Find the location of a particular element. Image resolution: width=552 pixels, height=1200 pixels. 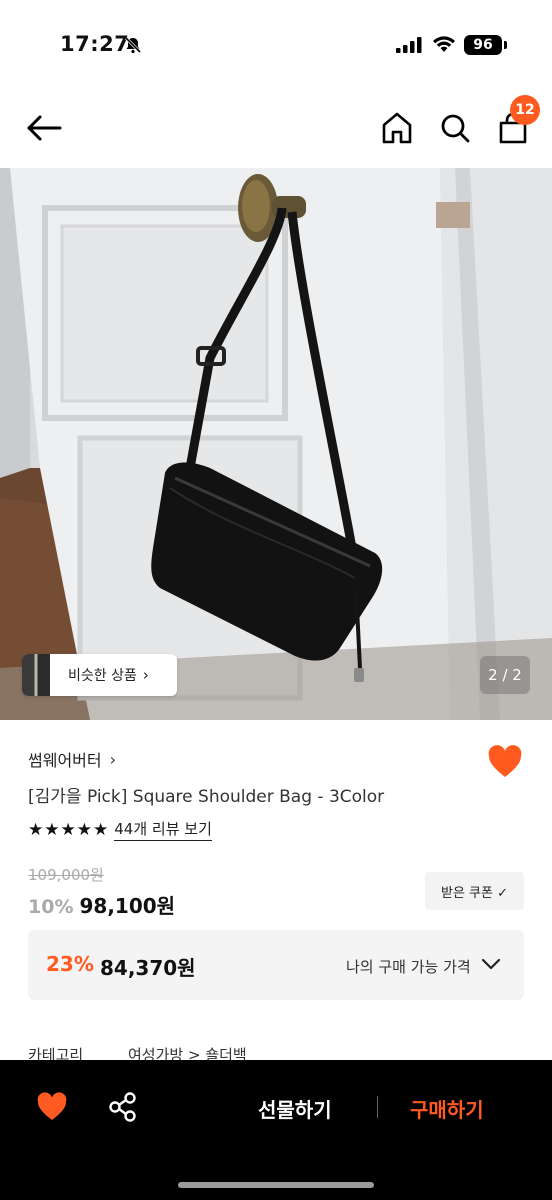

review-link: 44개 리뷰 보기 is located at coordinates (163, 829).